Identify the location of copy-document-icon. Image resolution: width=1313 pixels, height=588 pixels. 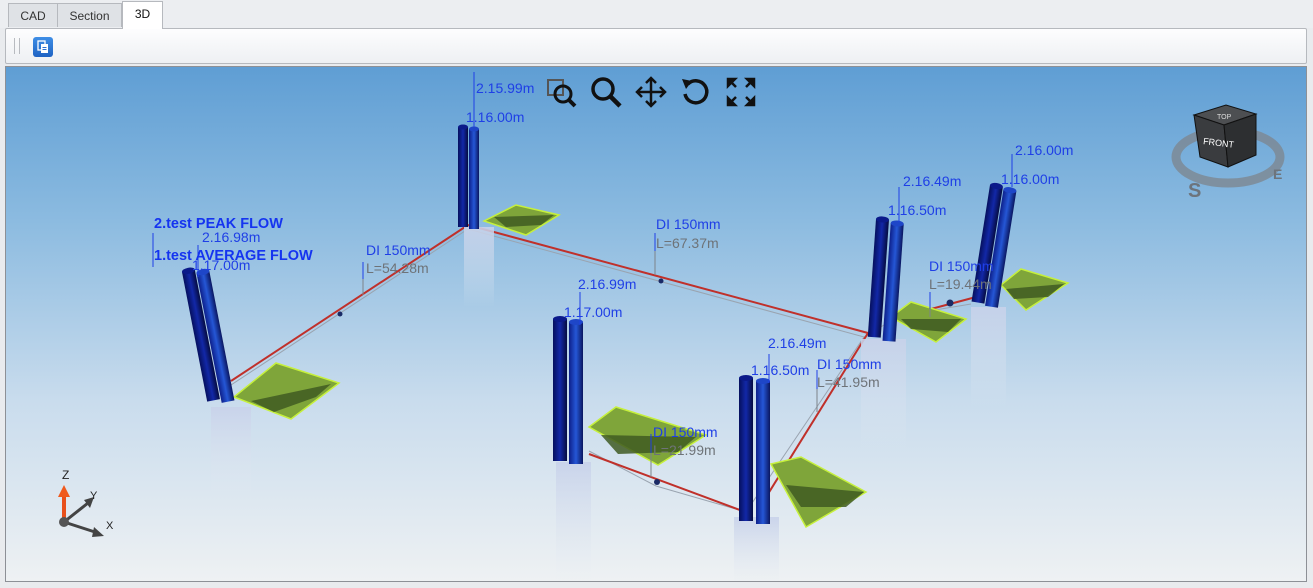
(42, 46).